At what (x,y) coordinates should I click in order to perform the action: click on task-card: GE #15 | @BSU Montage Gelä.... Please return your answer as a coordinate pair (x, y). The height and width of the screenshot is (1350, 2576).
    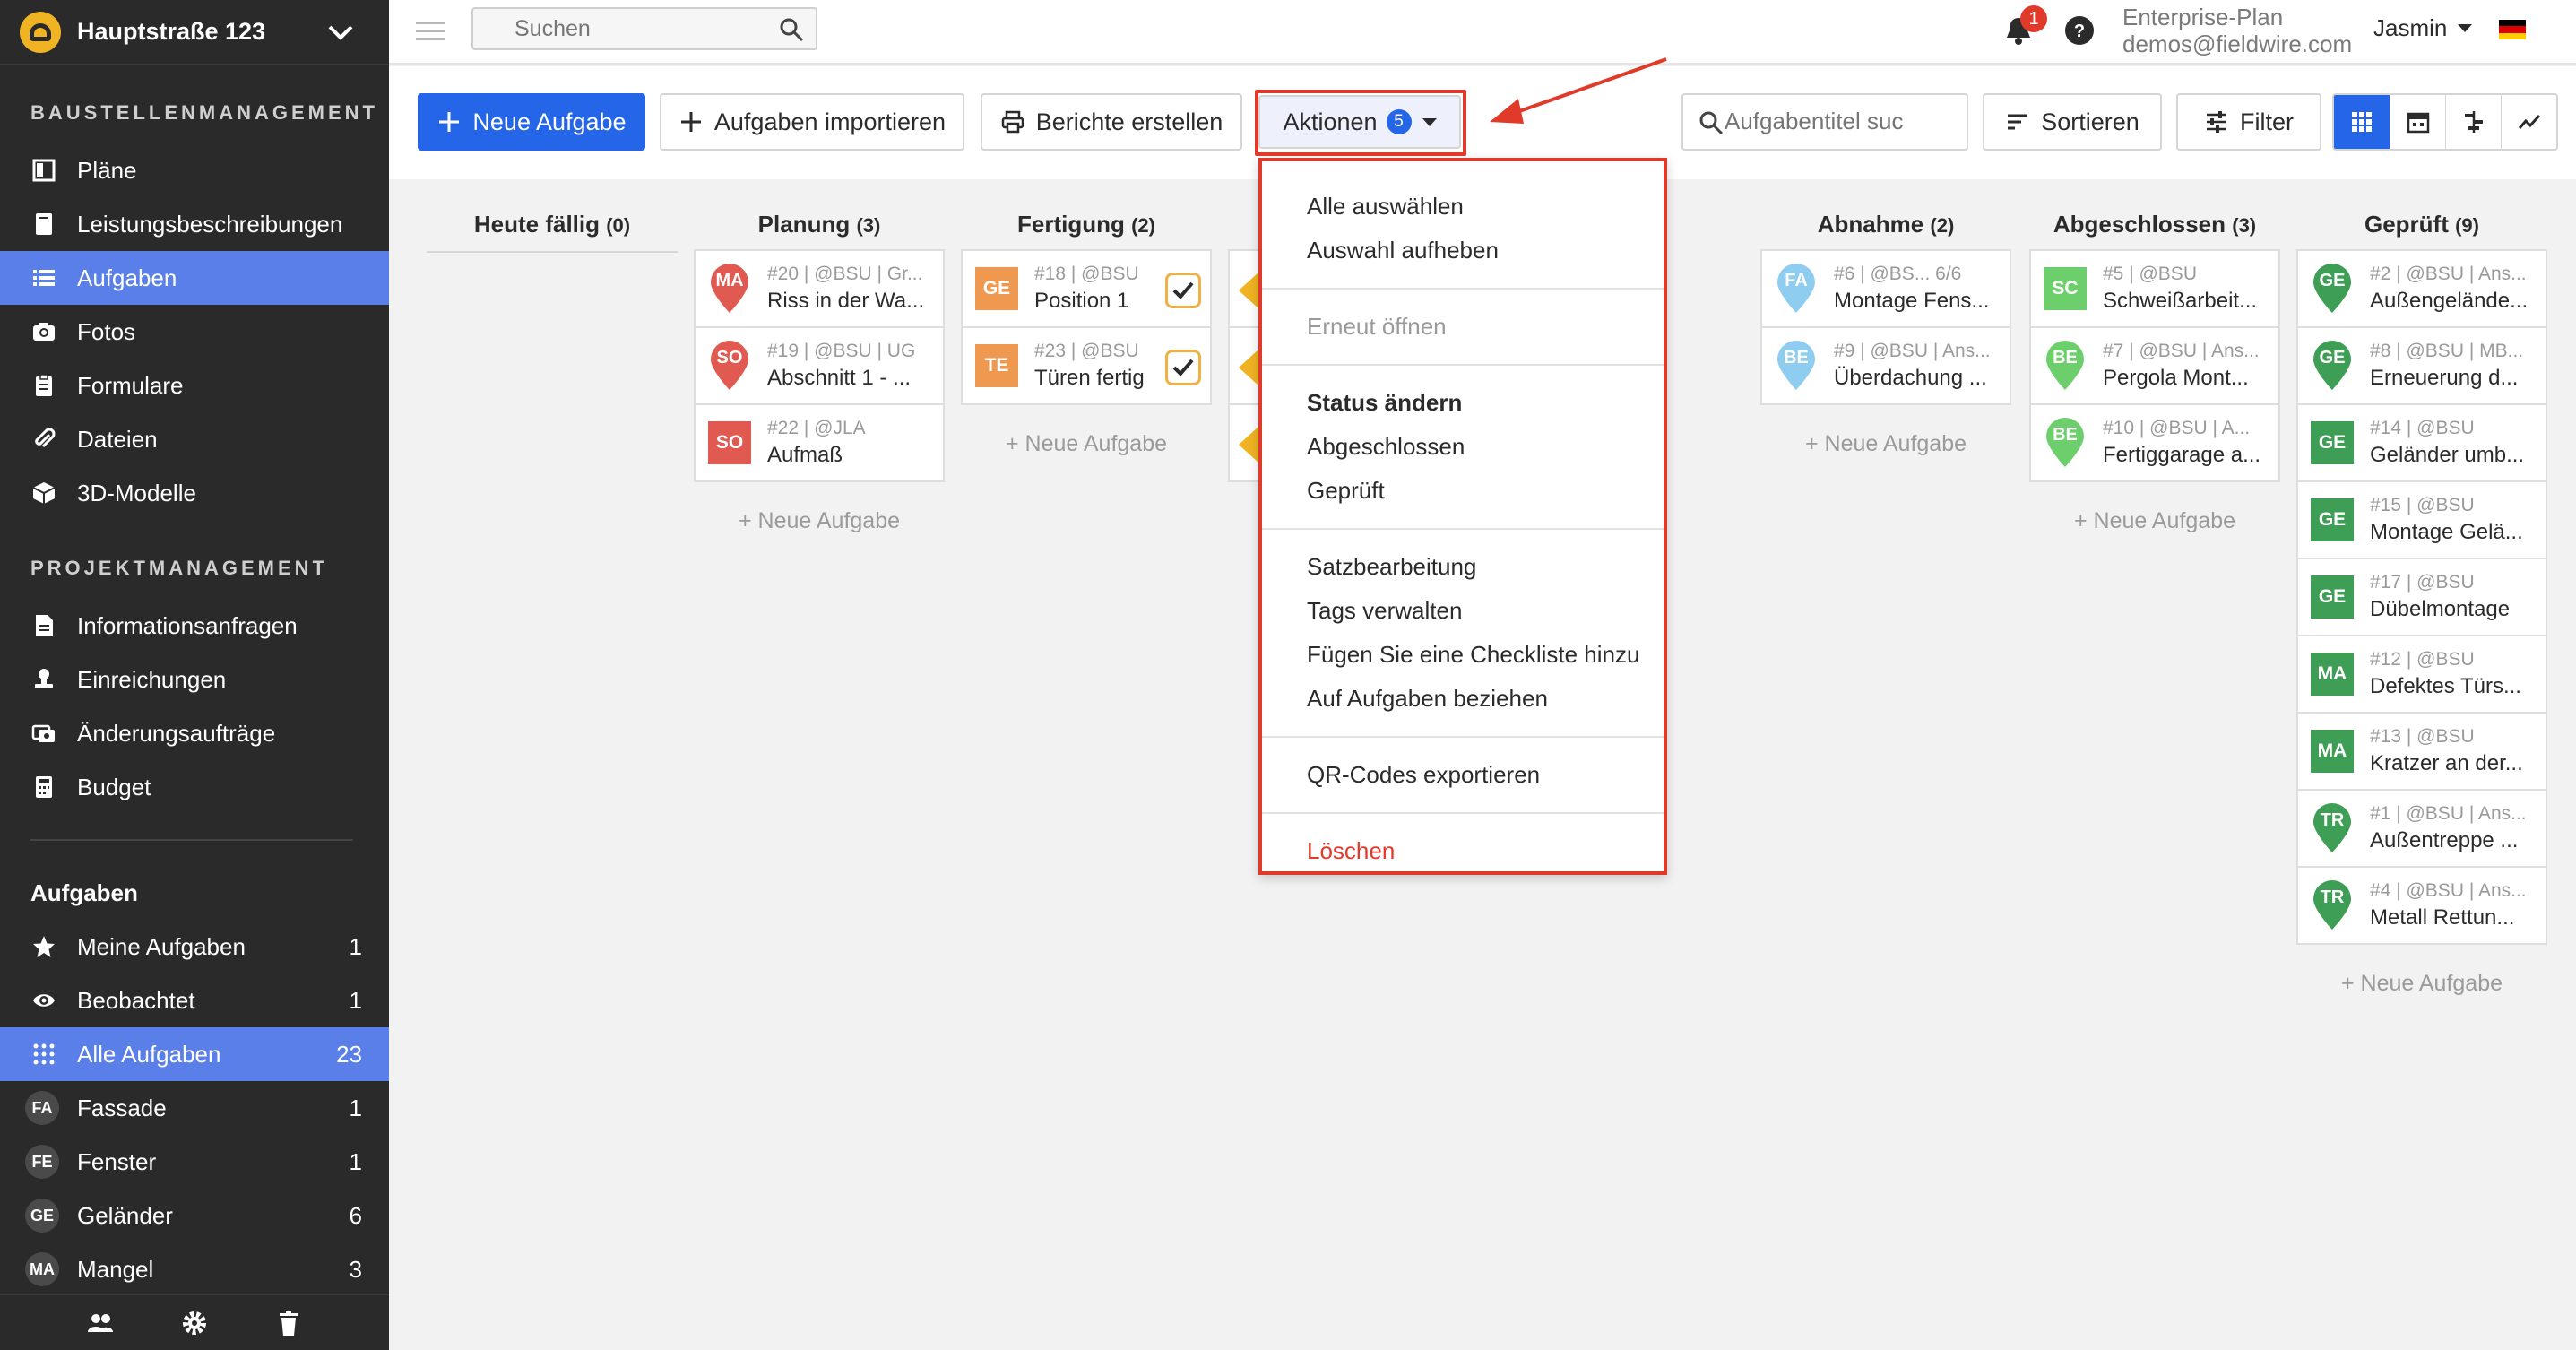
    Looking at the image, I should click on (2421, 519).